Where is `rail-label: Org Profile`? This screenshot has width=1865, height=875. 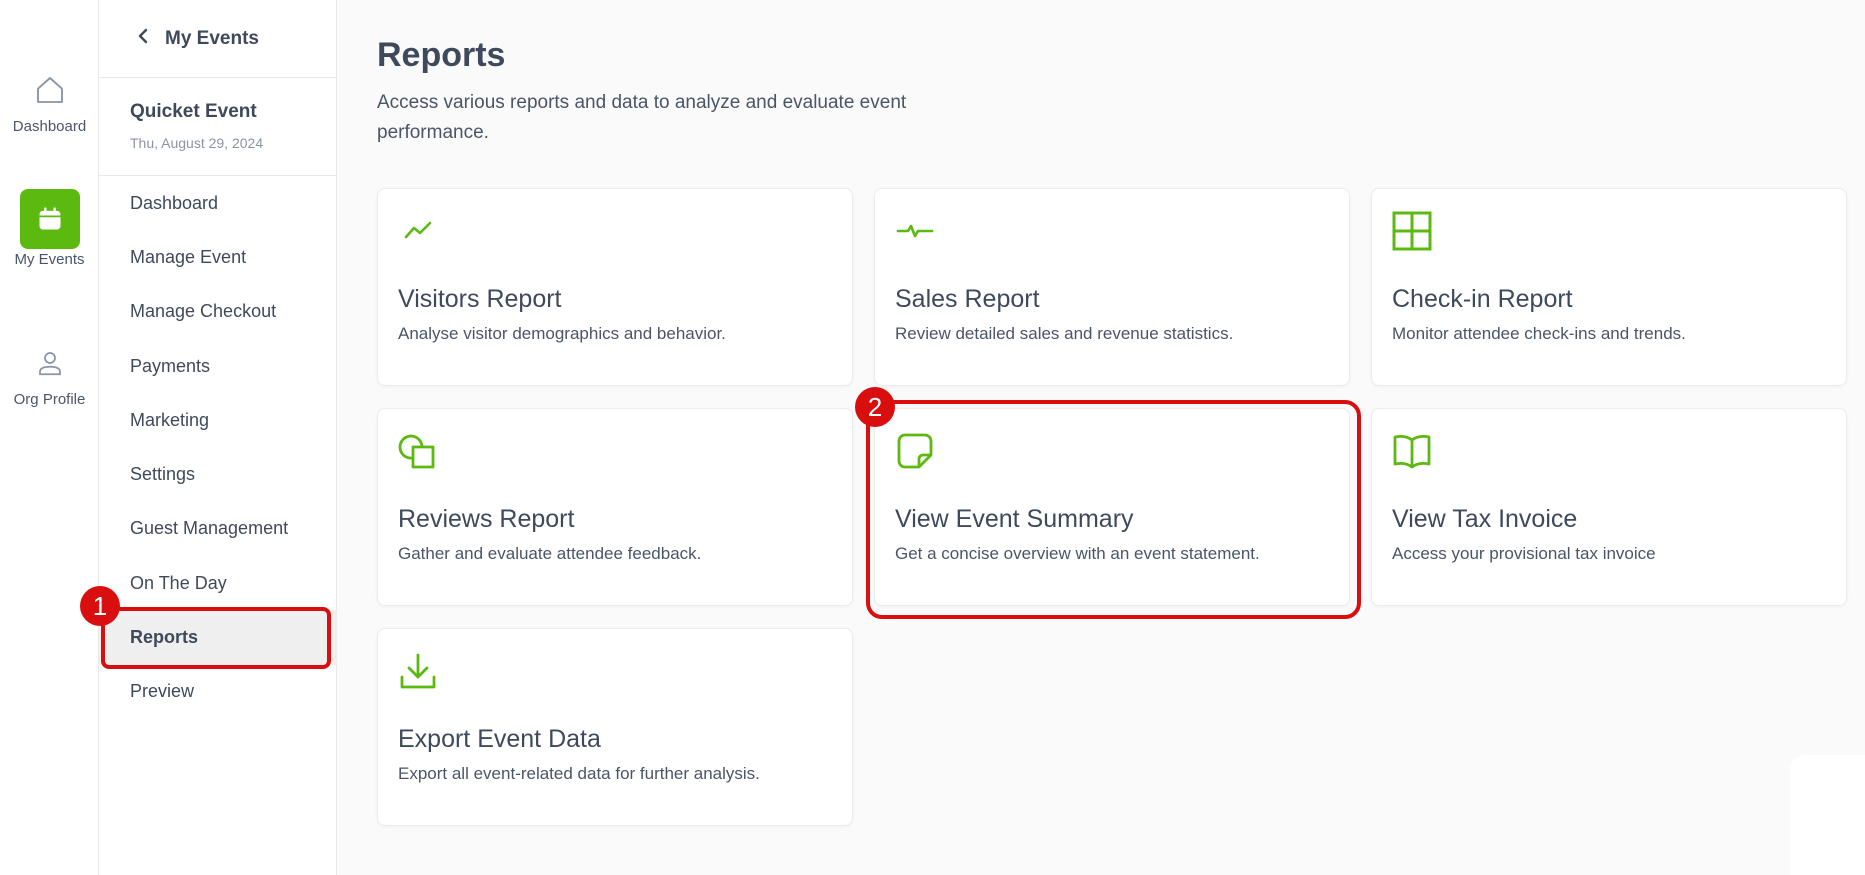
rail-label: Org Profile is located at coordinates (49, 399).